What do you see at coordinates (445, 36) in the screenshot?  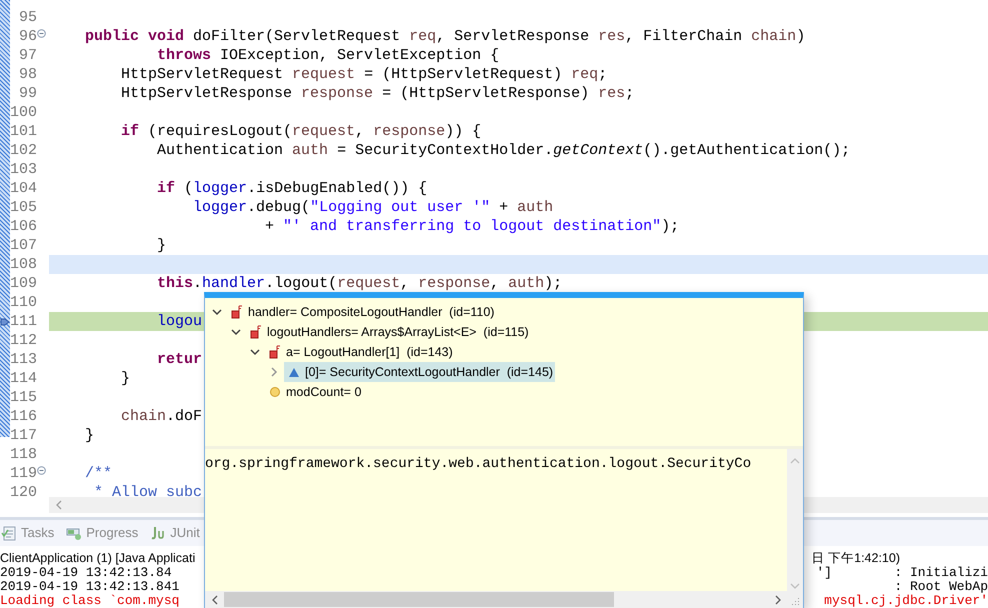 I see `code-line: public void doFilter(ServletRequest req, ServletResponse res, FilterChain chain)` at bounding box center [445, 36].